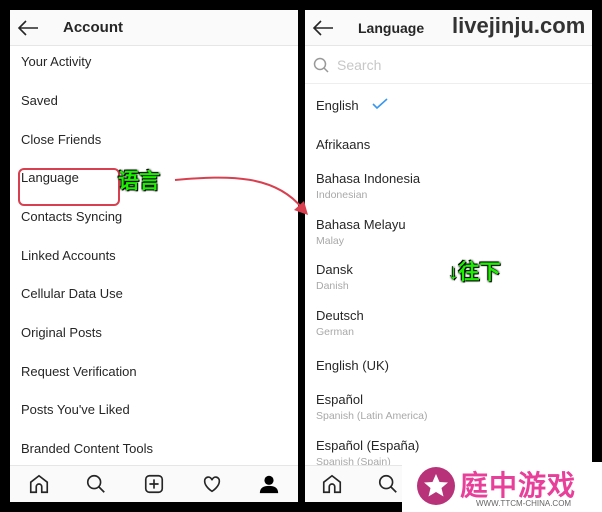 Image resolution: width=602 pixels, height=512 pixels. What do you see at coordinates (56, 61) in the screenshot?
I see `menu-item-your-activity: Your Activity` at bounding box center [56, 61].